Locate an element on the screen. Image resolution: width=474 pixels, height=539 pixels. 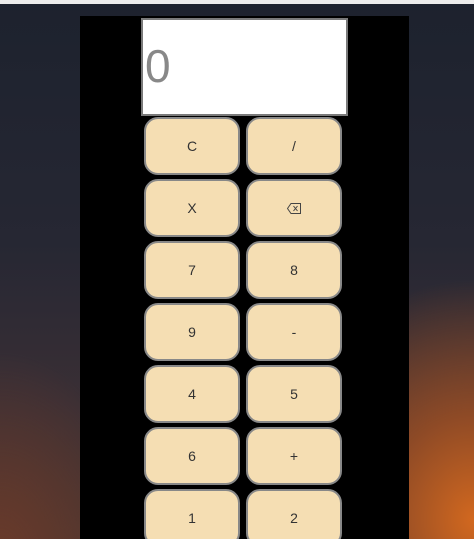
nine-button-label: 9 is located at coordinates (192, 332).